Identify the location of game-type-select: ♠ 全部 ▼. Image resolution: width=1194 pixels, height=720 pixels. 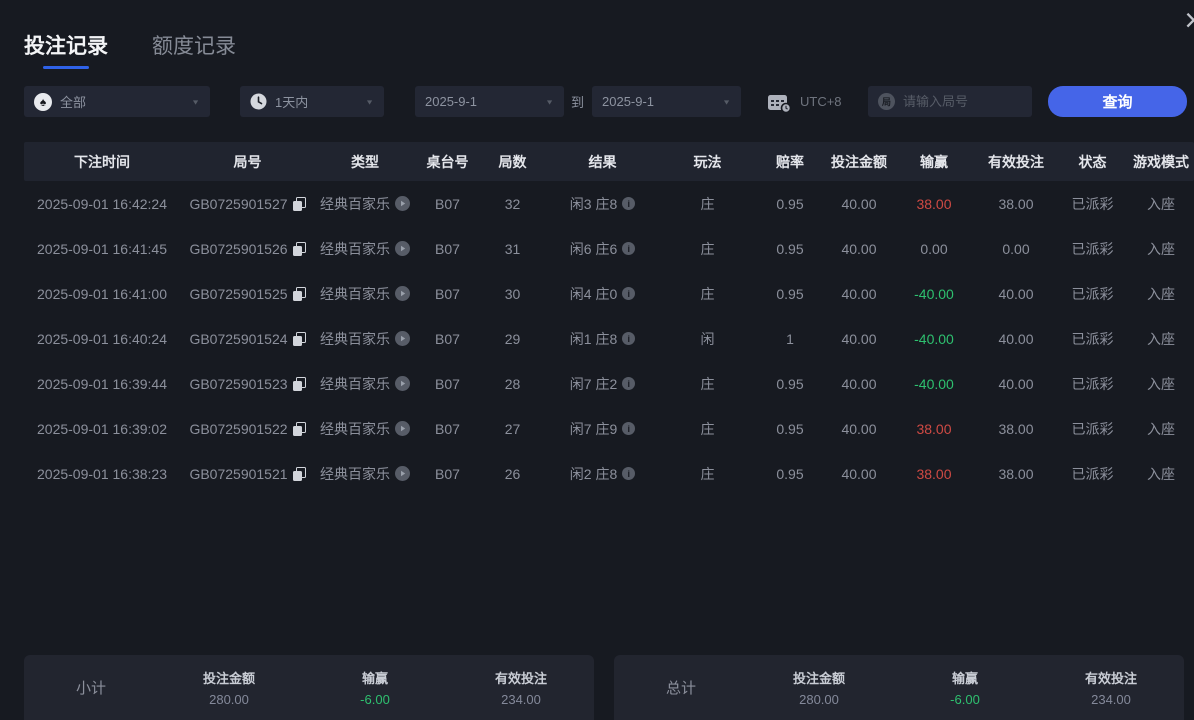
(117, 101).